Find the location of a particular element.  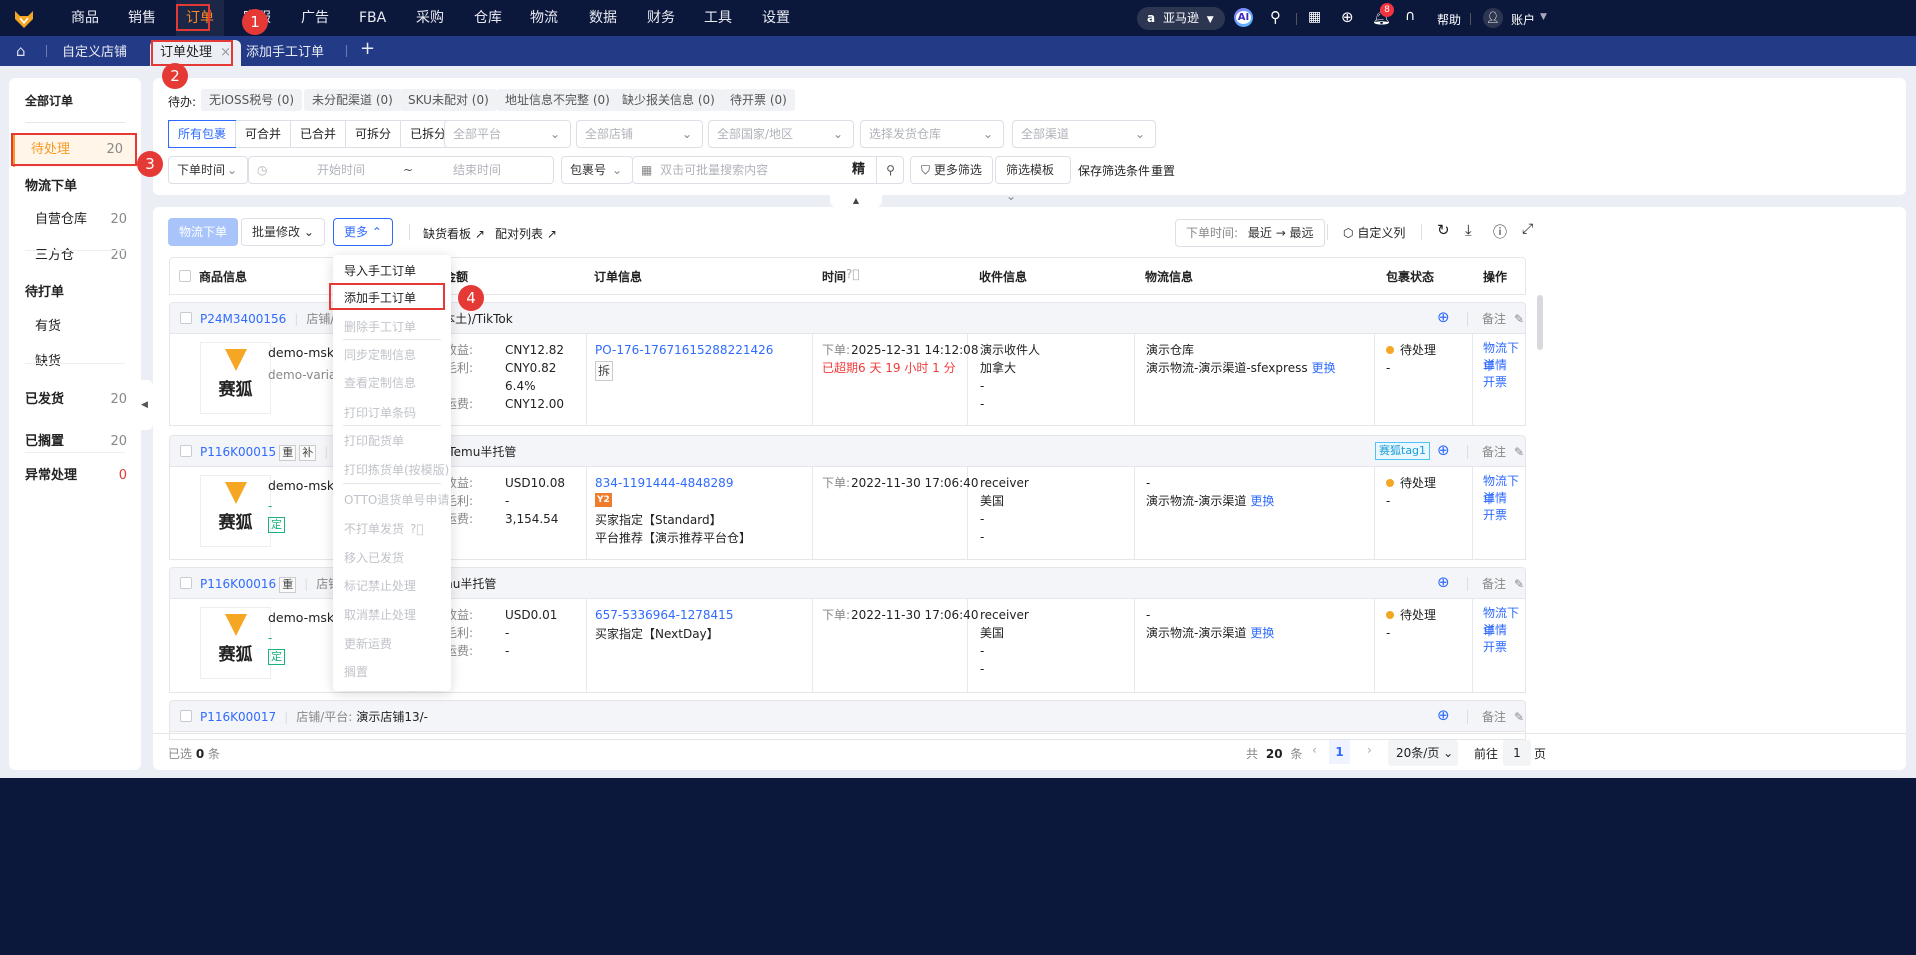

next-page-button: › is located at coordinates (1369, 750).